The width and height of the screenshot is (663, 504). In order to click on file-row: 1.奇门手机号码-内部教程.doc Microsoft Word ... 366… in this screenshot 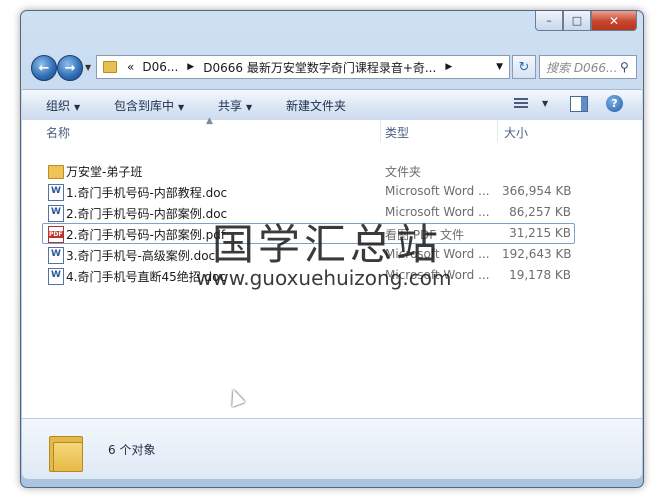, I will do `click(332, 191)`.